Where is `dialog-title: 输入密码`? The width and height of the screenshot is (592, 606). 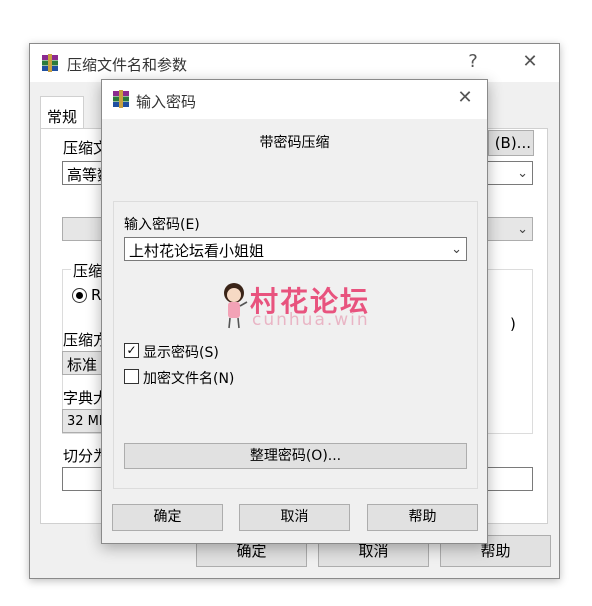 dialog-title: 输入密码 is located at coordinates (166, 102).